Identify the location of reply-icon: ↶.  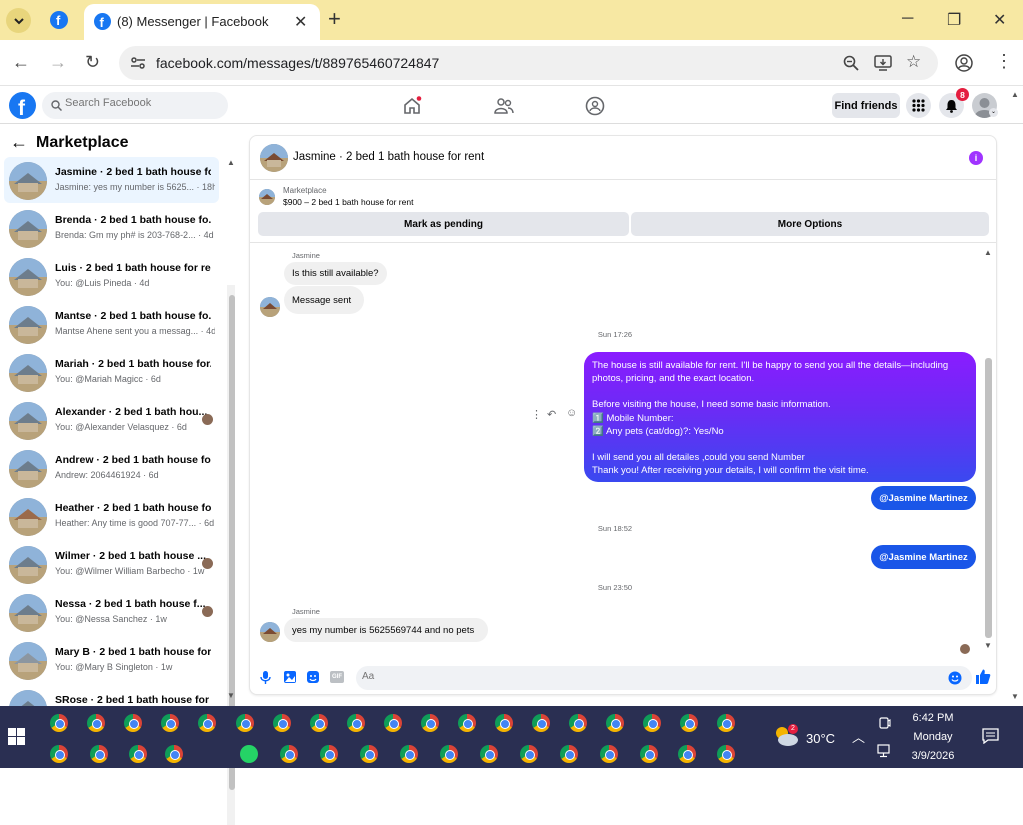
(551, 414).